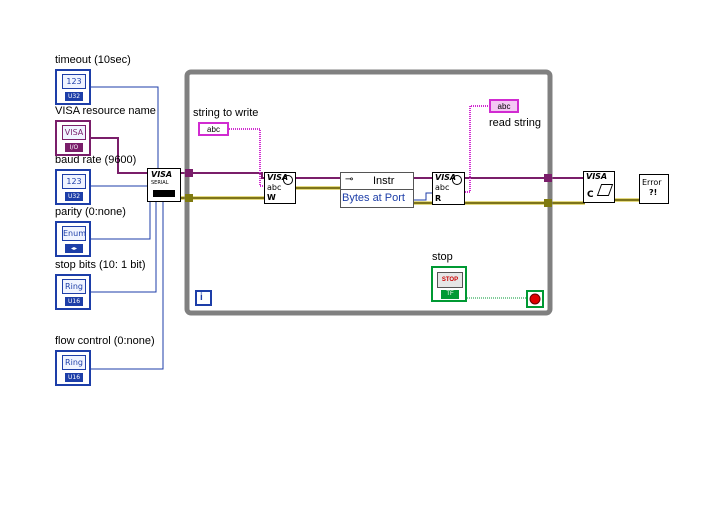 The width and height of the screenshot is (722, 517). What do you see at coordinates (384, 181) in the screenshot?
I see `property-node-class: Instr` at bounding box center [384, 181].